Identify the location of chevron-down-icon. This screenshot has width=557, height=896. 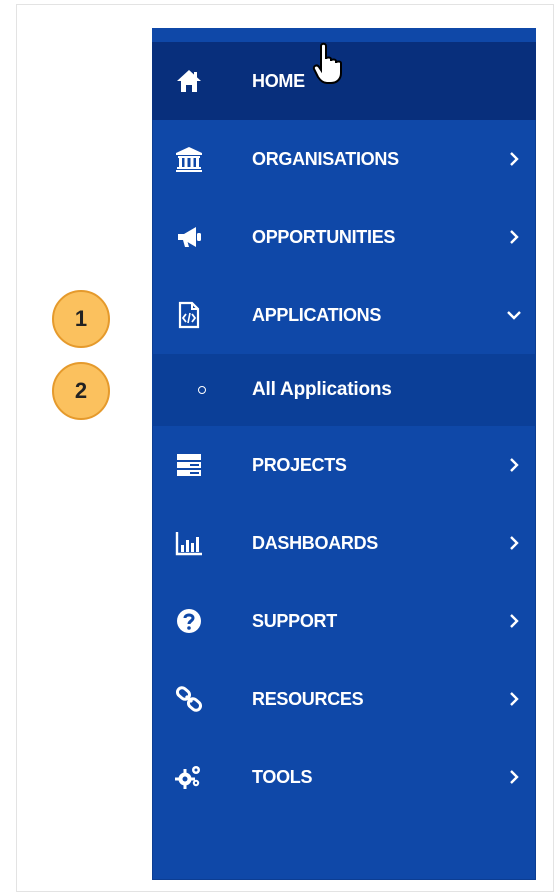
(514, 315).